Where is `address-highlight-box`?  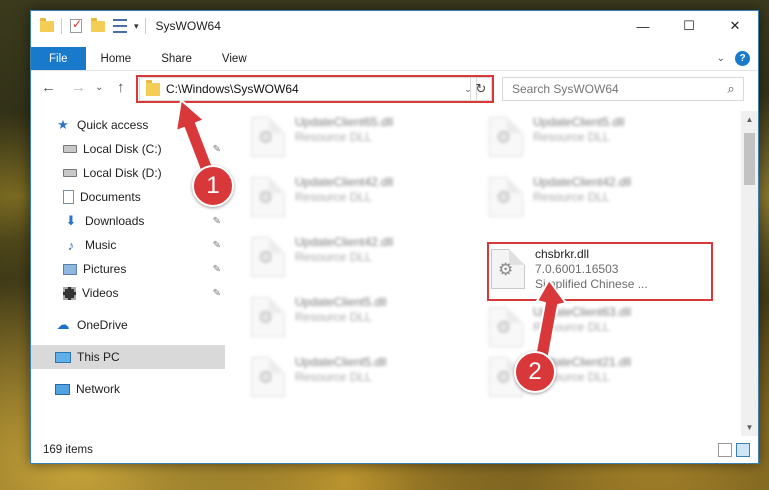 address-highlight-box is located at coordinates (315, 89).